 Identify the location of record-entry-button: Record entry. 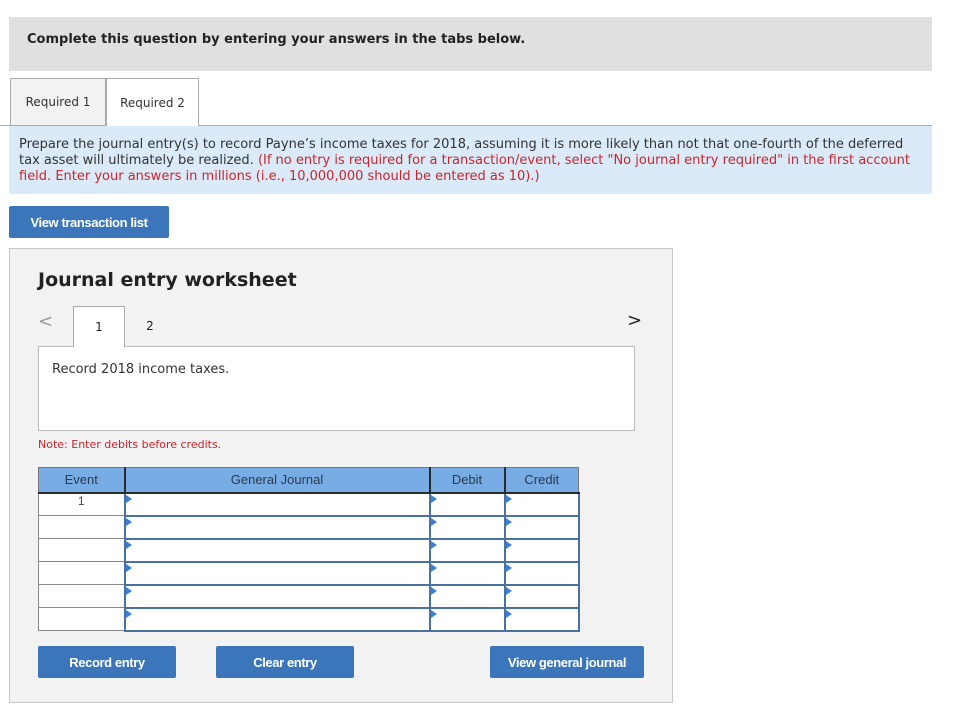
(107, 662).